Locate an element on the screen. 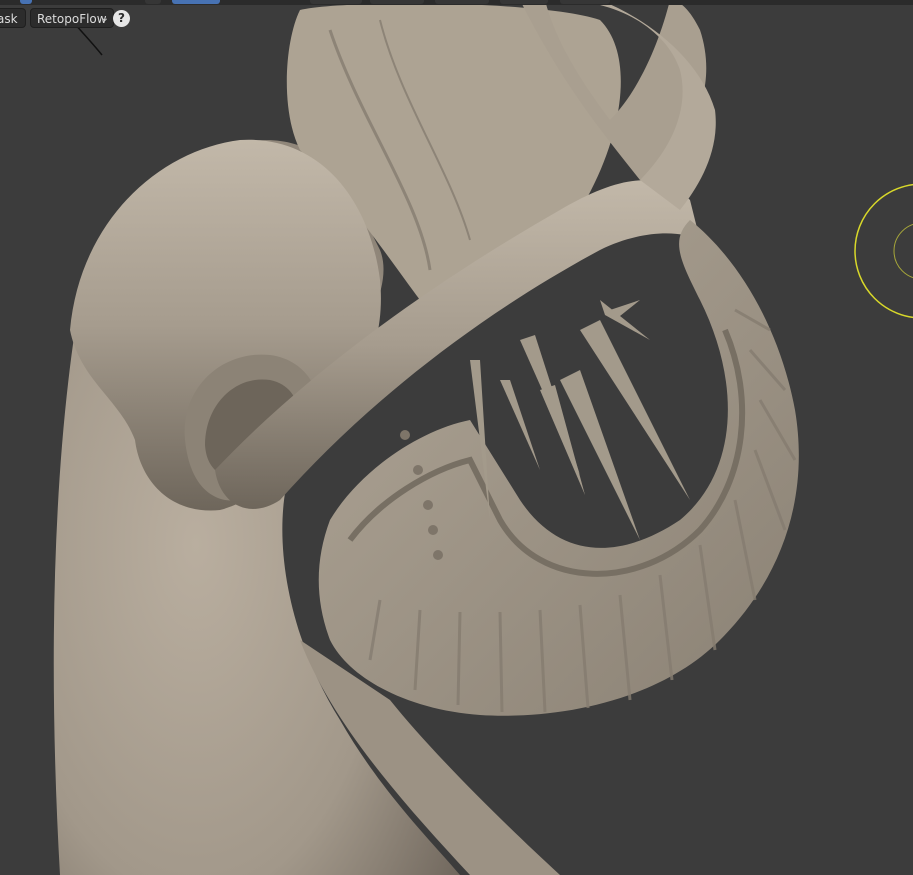 This screenshot has height=875, width=913. help-icon: ? is located at coordinates (121, 18).